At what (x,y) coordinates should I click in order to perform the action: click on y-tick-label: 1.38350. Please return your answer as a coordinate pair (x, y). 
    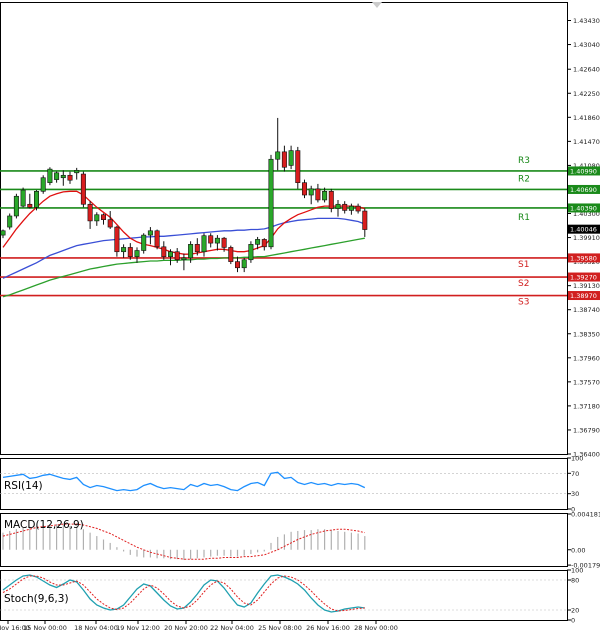
    Looking at the image, I should click on (586, 334).